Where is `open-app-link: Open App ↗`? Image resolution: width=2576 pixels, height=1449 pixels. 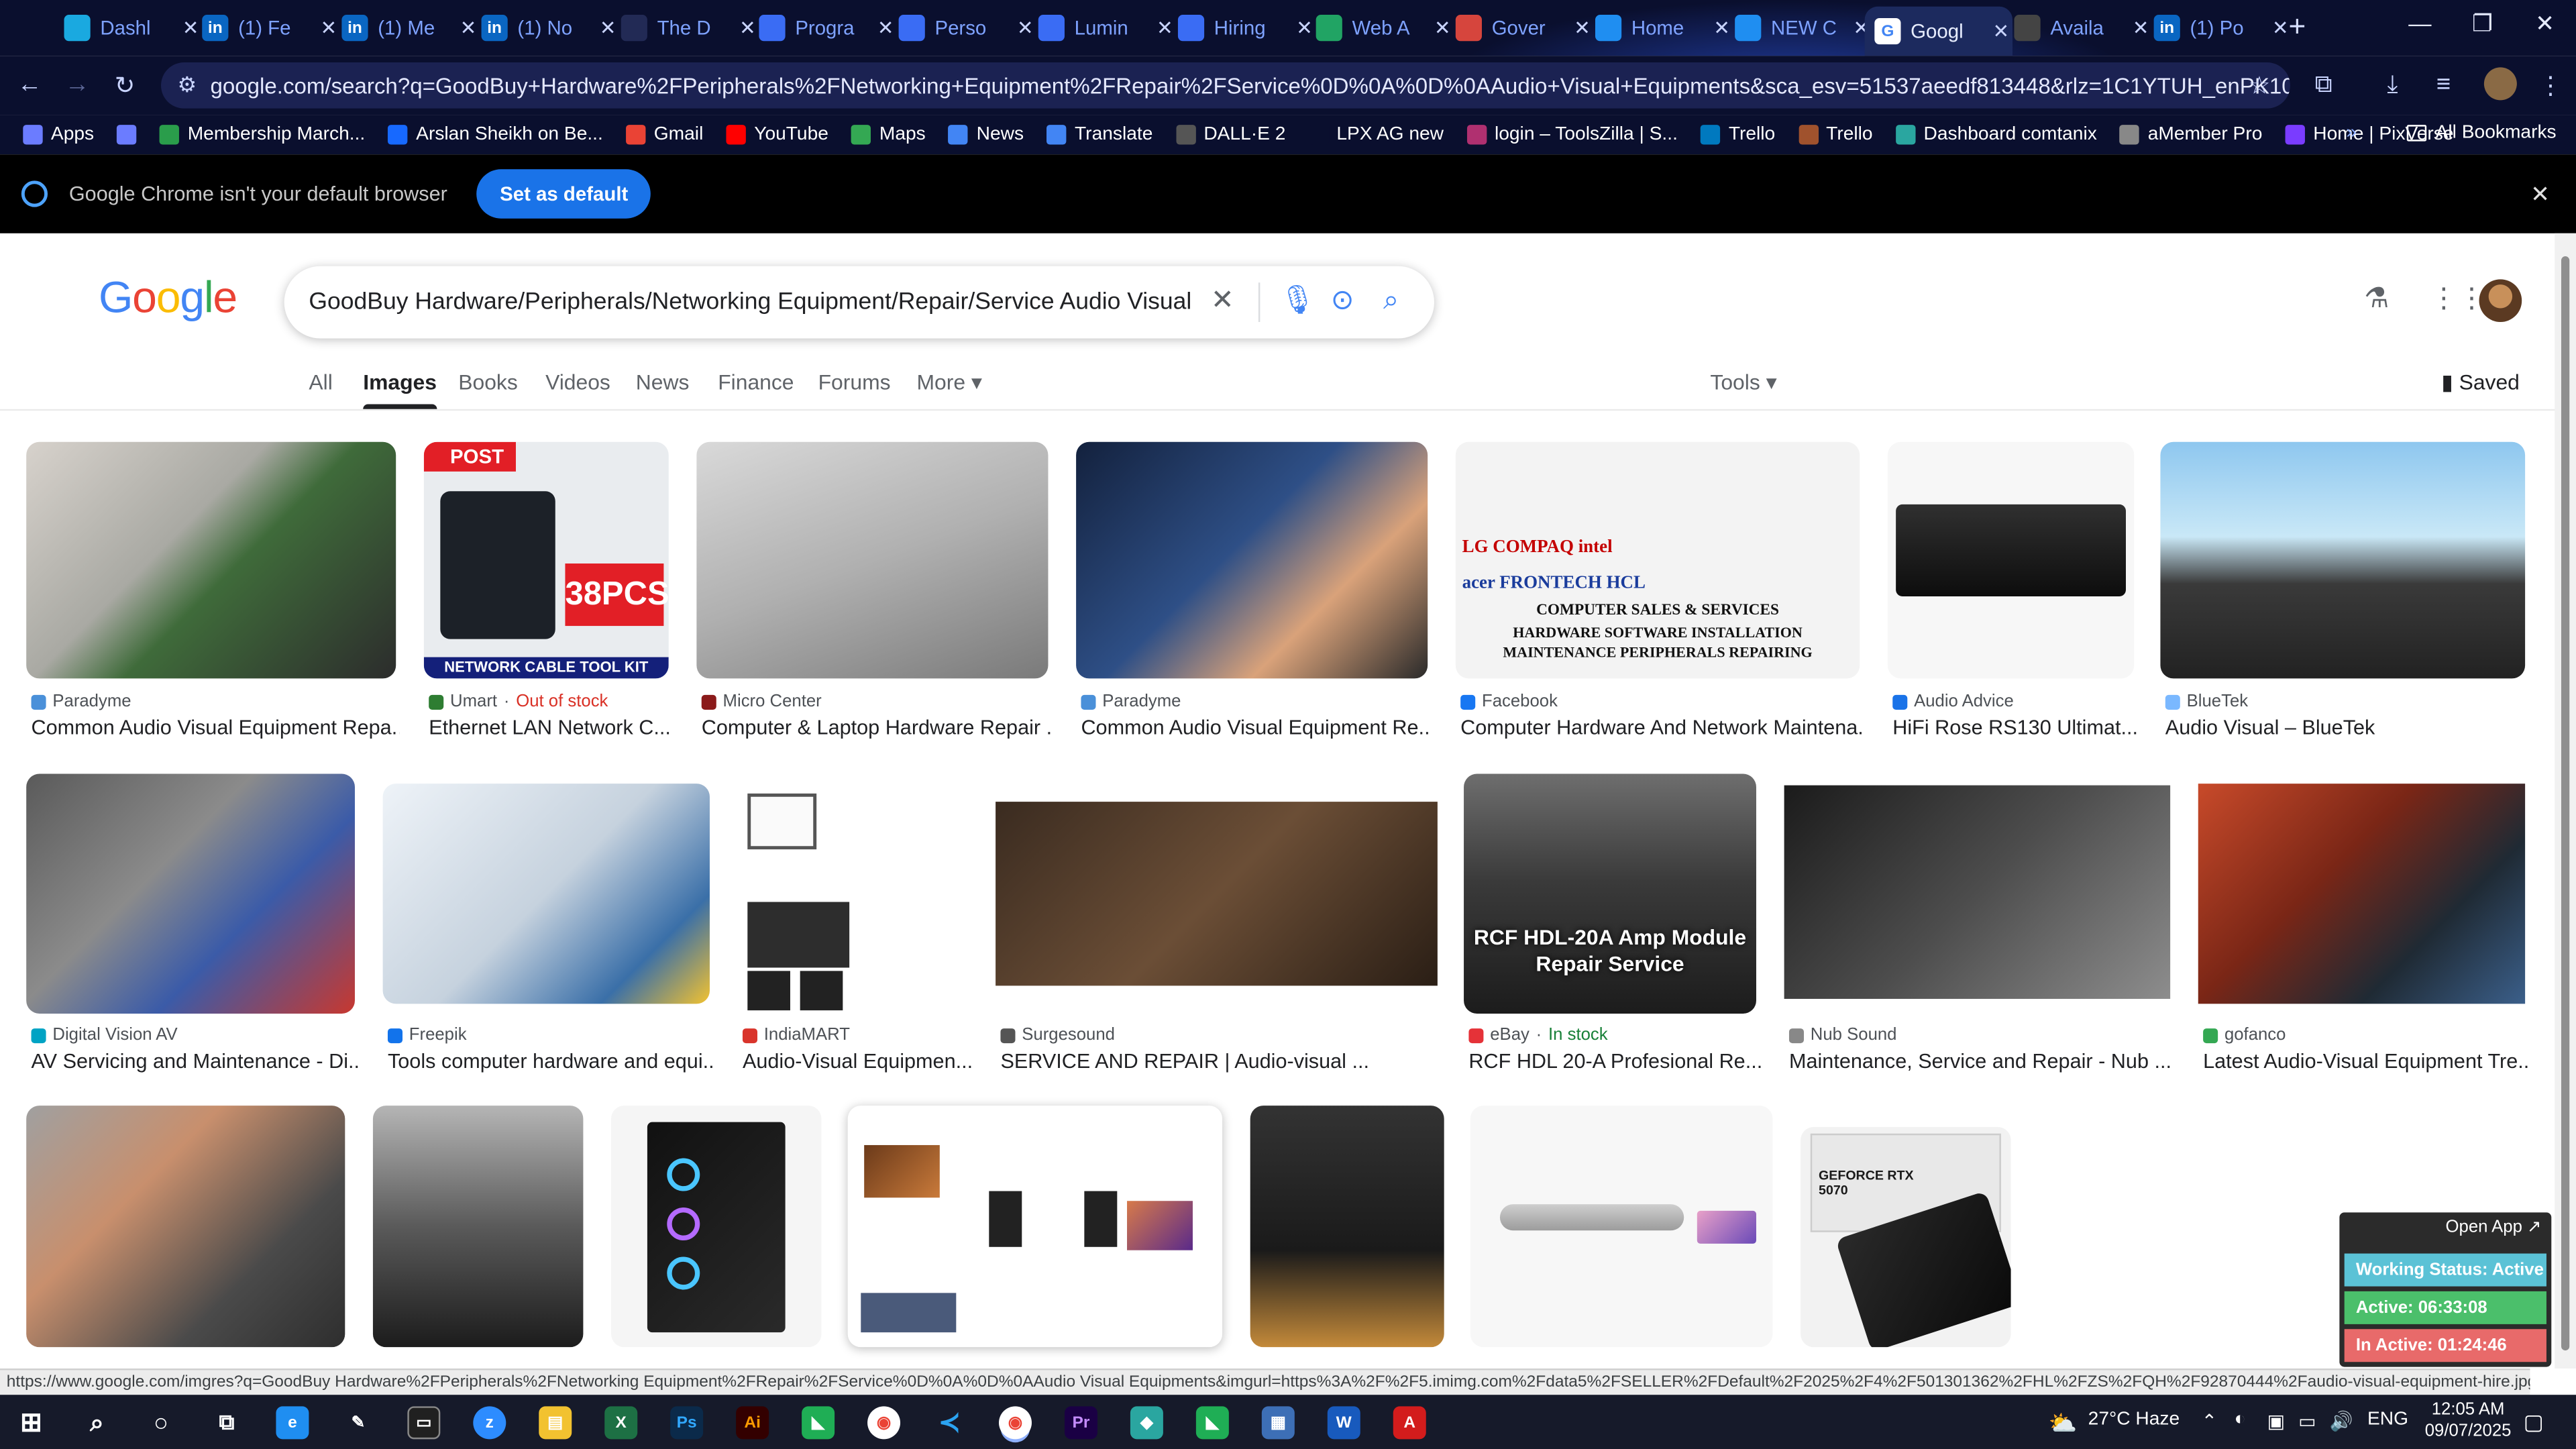 open-app-link: Open App ↗ is located at coordinates (2494, 1227).